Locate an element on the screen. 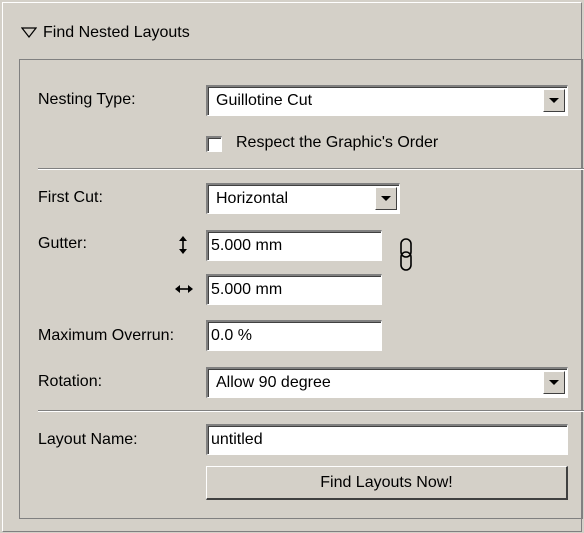  respect-order-checkbox is located at coordinates (214, 144).